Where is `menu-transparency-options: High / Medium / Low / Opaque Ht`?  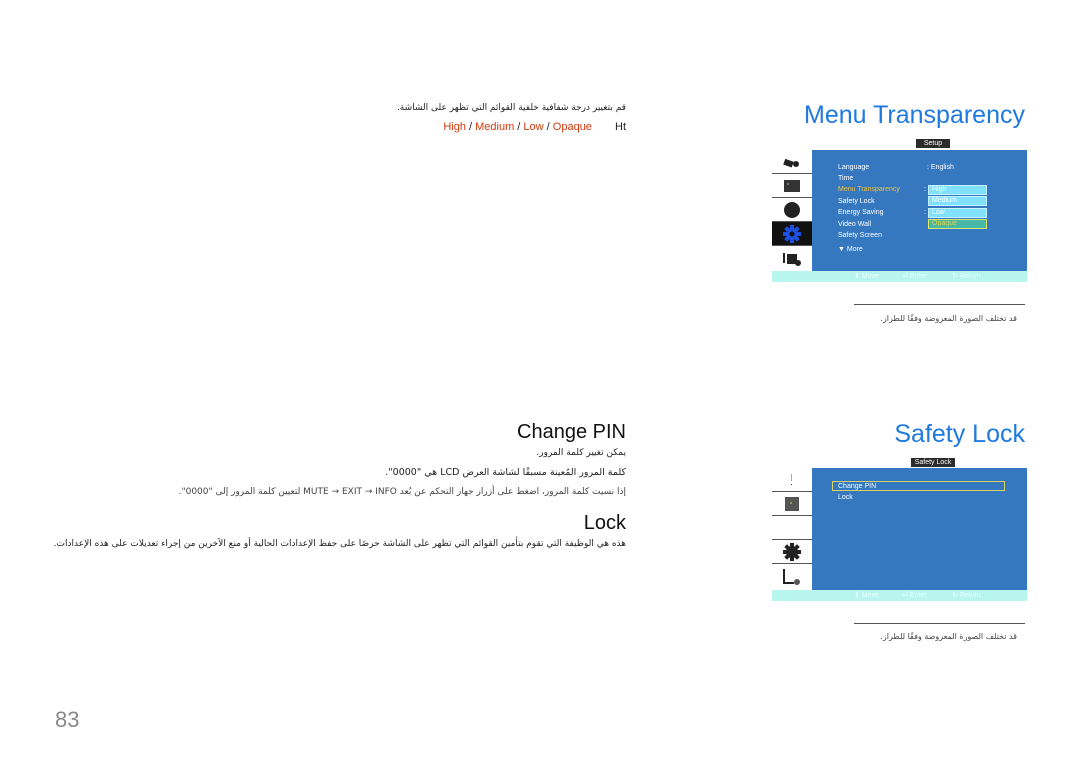 menu-transparency-options: High / Medium / Low / Opaque Ht is located at coordinates (534, 127).